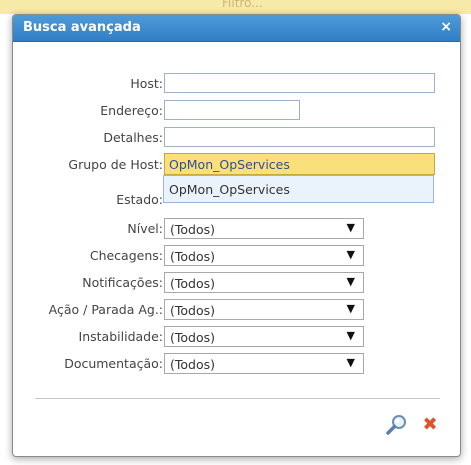  I want to click on documentacao-value: (Todos), so click(193, 364).